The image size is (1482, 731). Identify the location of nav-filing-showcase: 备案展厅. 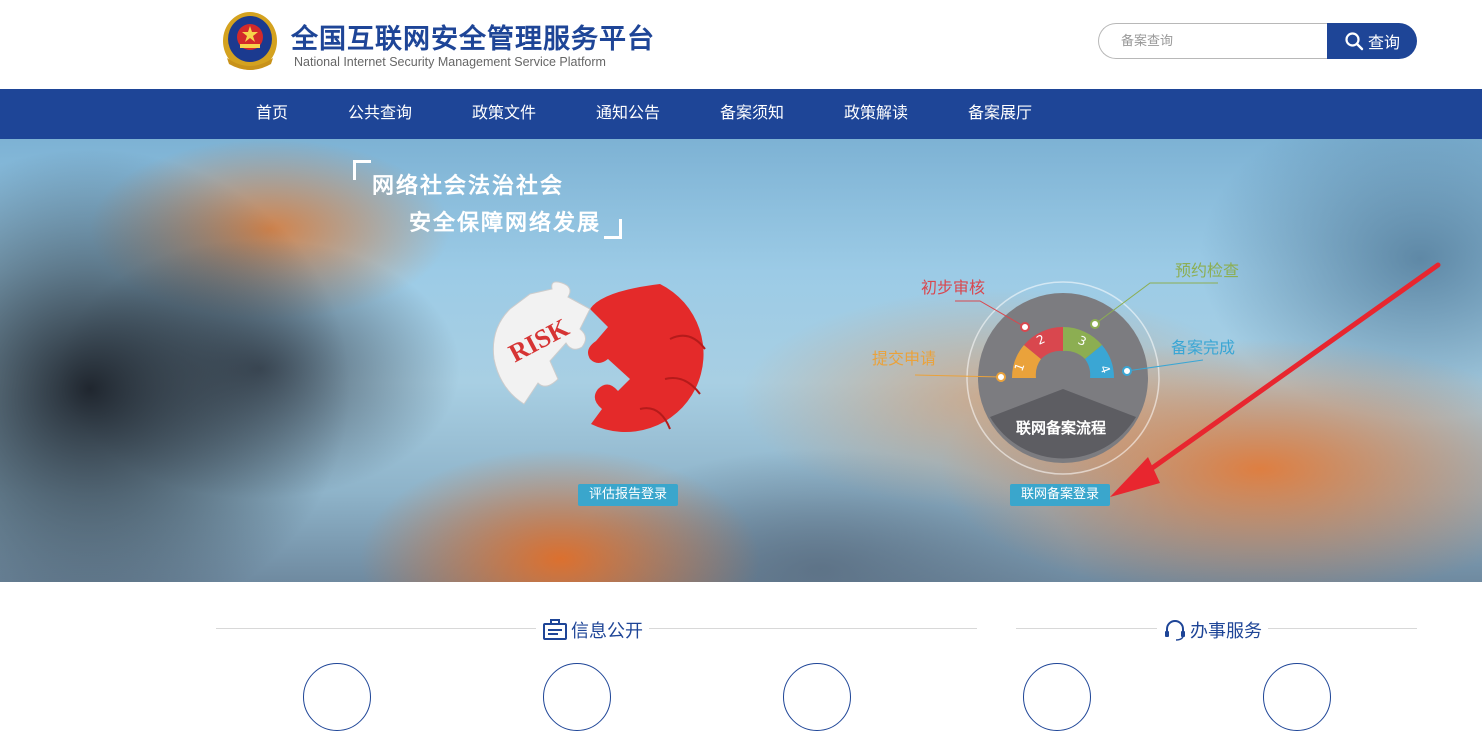
(1000, 114).